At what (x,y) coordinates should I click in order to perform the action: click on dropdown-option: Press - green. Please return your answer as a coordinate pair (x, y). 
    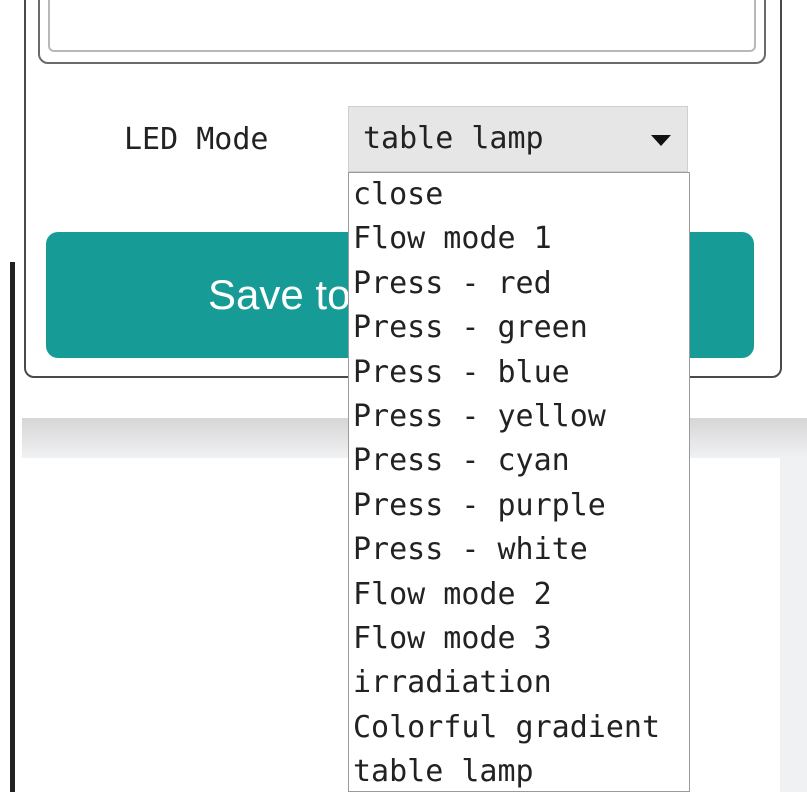
    Looking at the image, I should click on (519, 328).